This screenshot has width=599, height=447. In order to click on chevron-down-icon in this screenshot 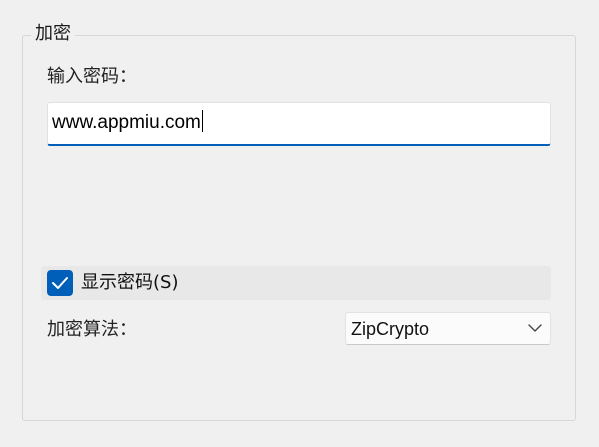, I will do `click(535, 328)`.